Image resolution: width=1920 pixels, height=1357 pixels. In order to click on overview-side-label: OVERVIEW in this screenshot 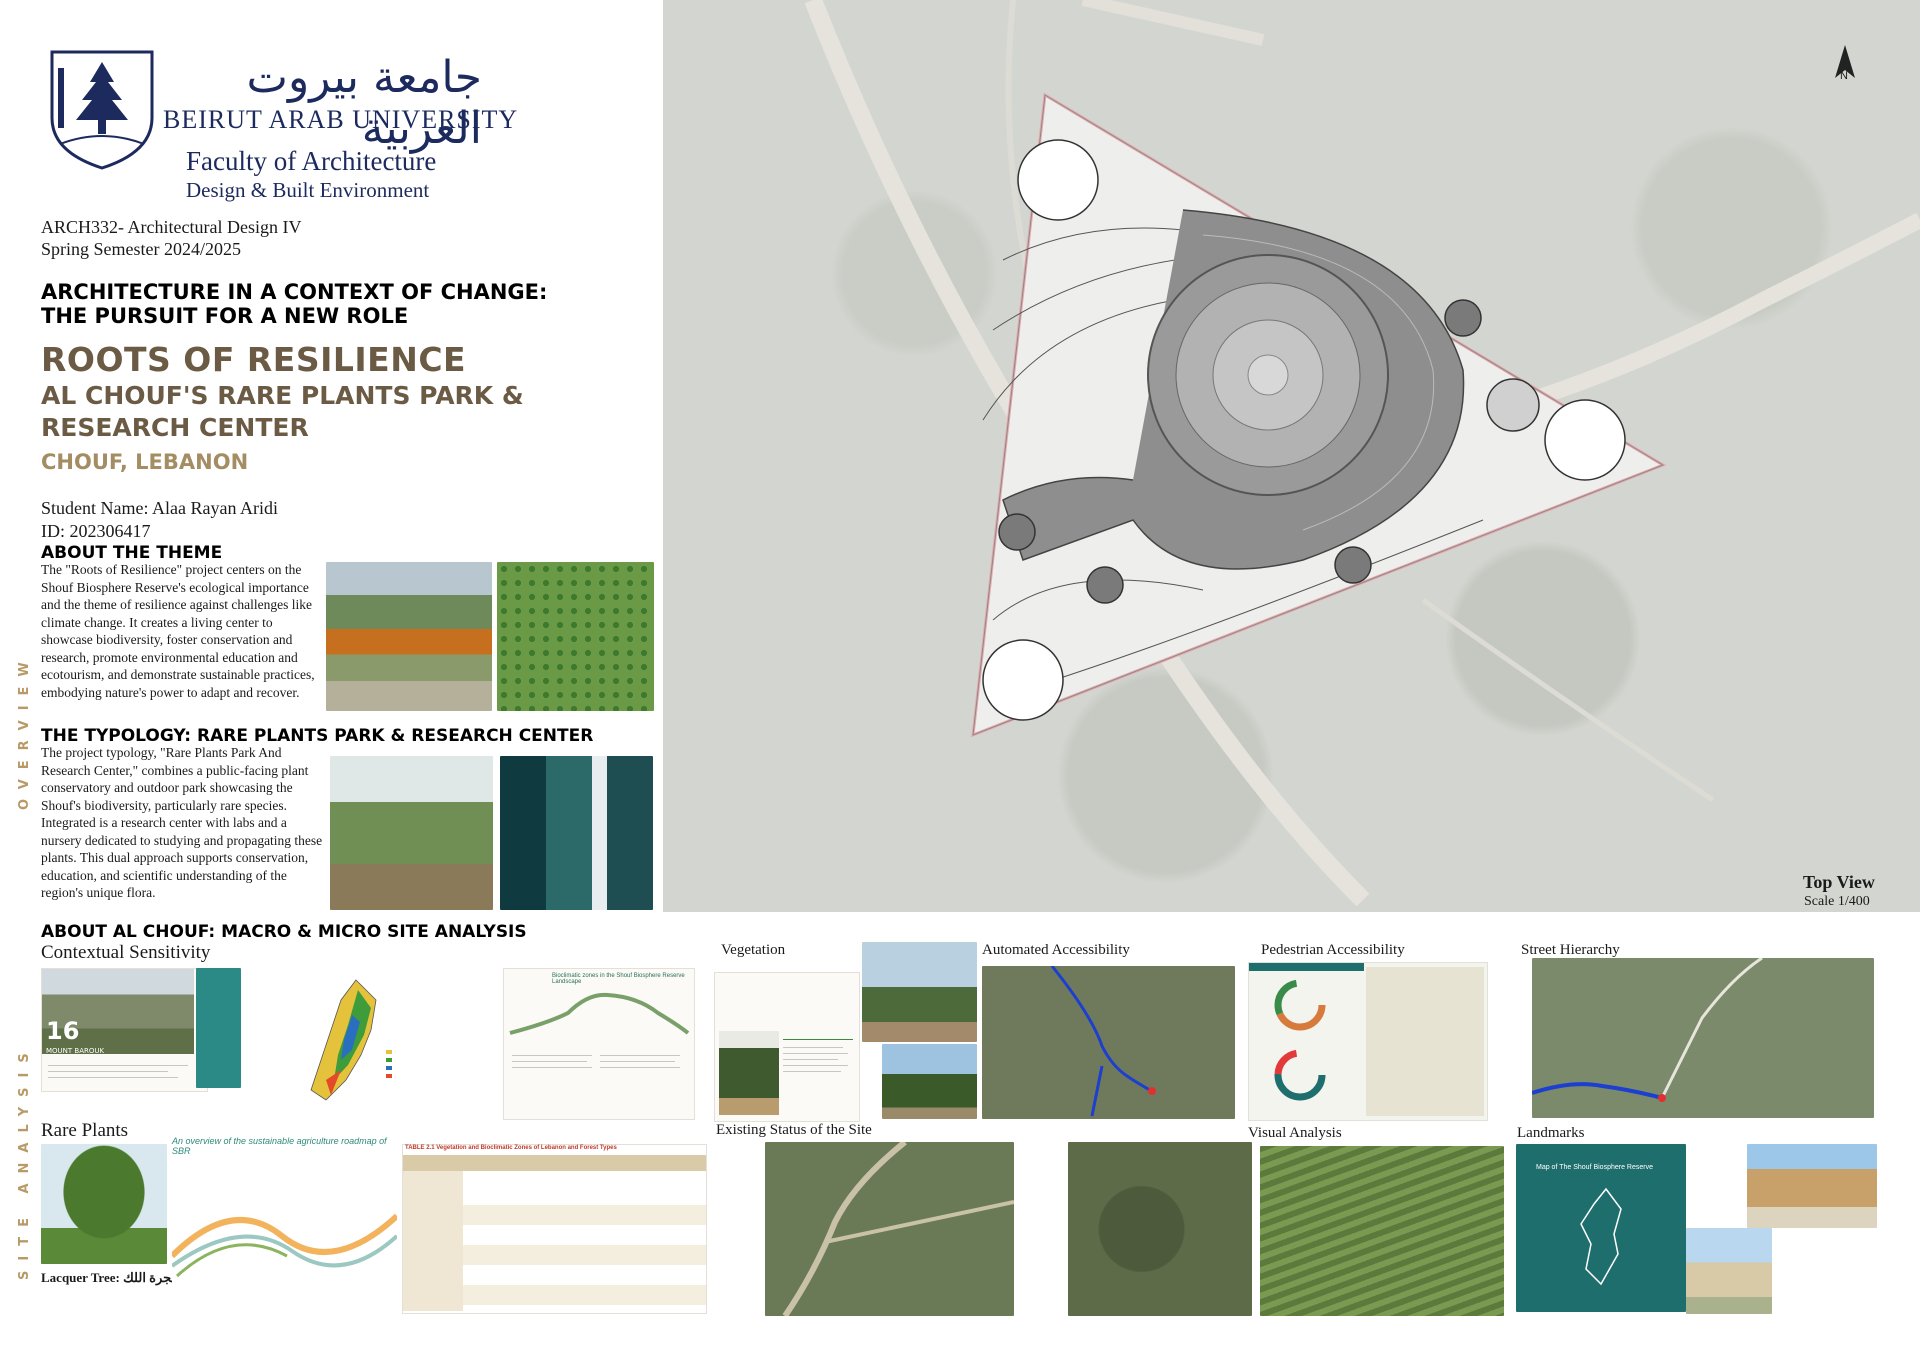, I will do `click(24, 731)`.